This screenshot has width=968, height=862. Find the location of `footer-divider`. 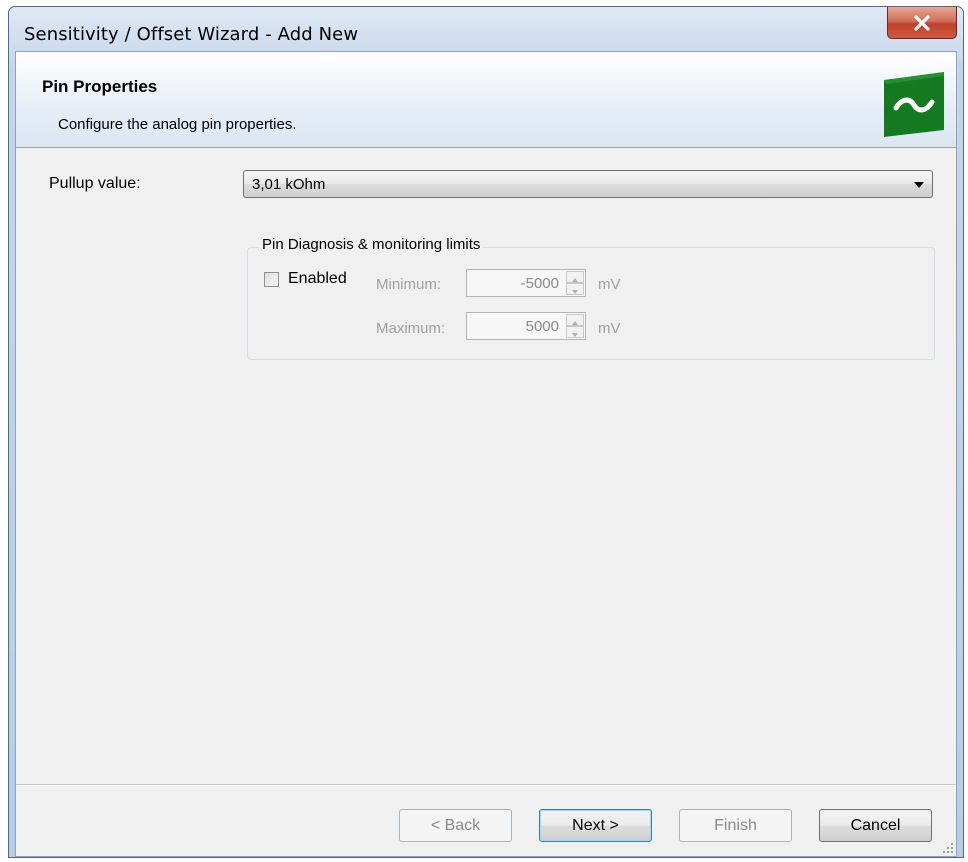

footer-divider is located at coordinates (486, 785).